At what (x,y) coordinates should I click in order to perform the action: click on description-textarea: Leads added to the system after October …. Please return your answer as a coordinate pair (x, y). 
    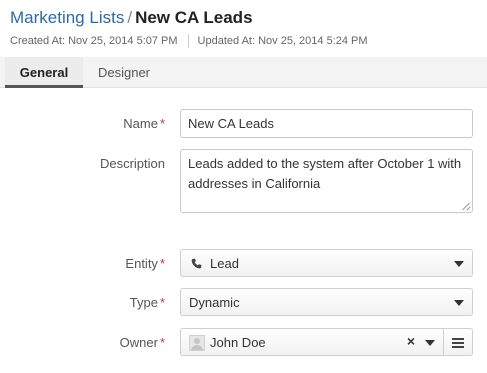
    Looking at the image, I should click on (326, 181).